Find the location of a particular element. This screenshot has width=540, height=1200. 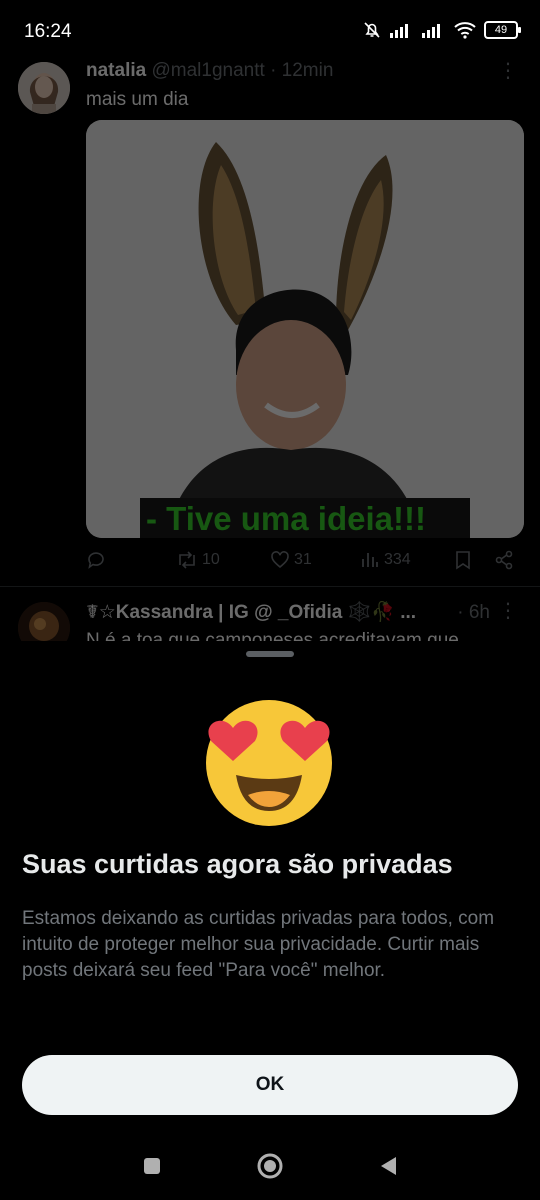

retweet-count: 10 is located at coordinates (211, 559).